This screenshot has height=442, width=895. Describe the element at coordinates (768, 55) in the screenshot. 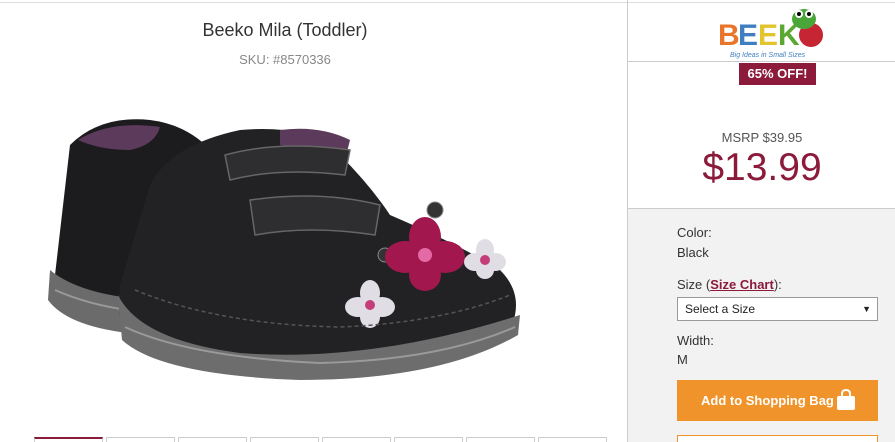

I see `svg-text: Big Ideas in Small Sizes` at that location.